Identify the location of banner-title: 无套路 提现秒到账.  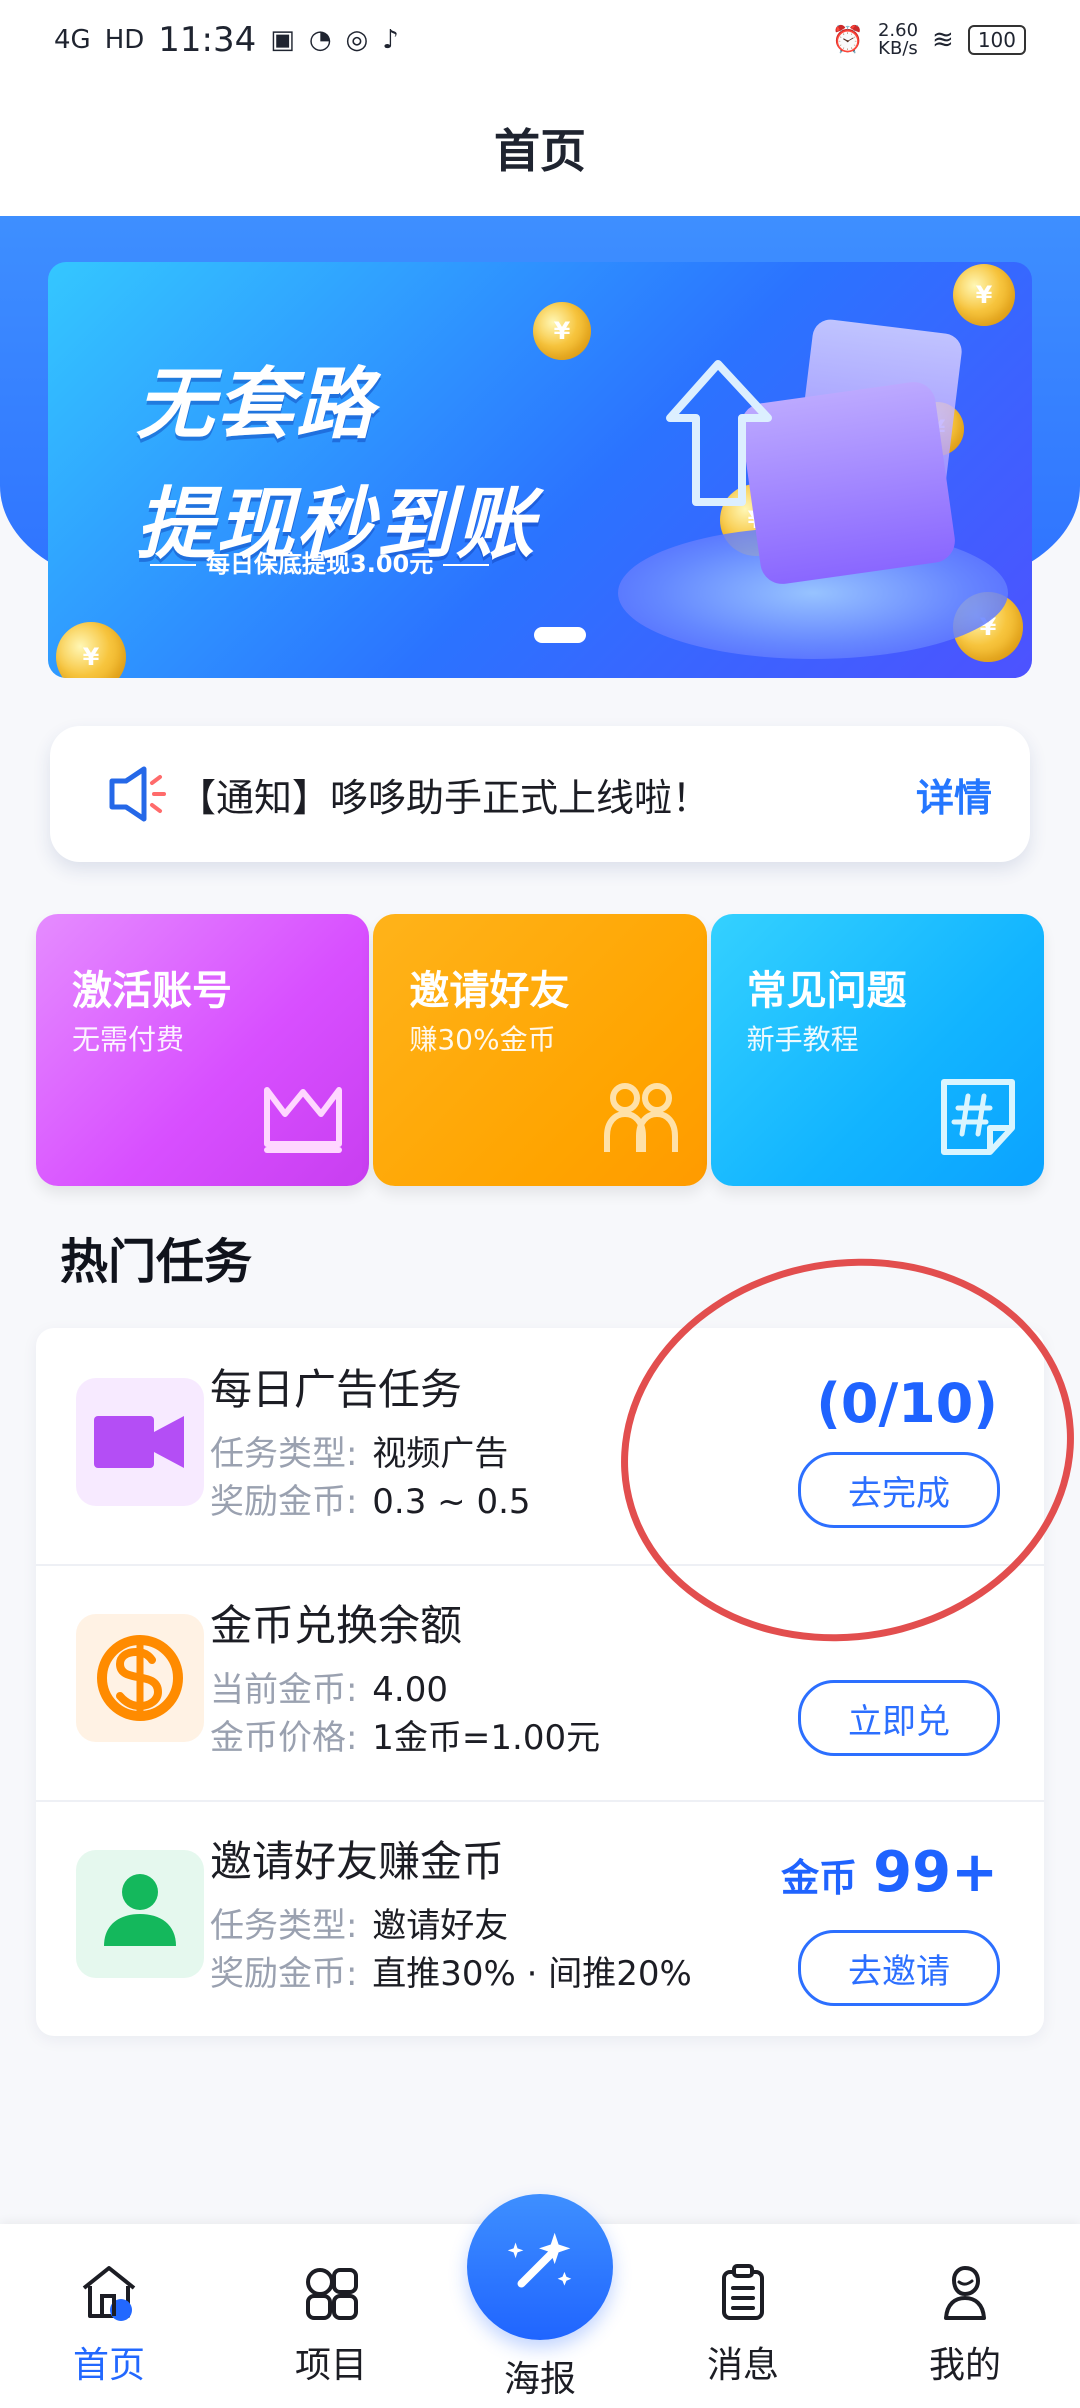
(336, 458).